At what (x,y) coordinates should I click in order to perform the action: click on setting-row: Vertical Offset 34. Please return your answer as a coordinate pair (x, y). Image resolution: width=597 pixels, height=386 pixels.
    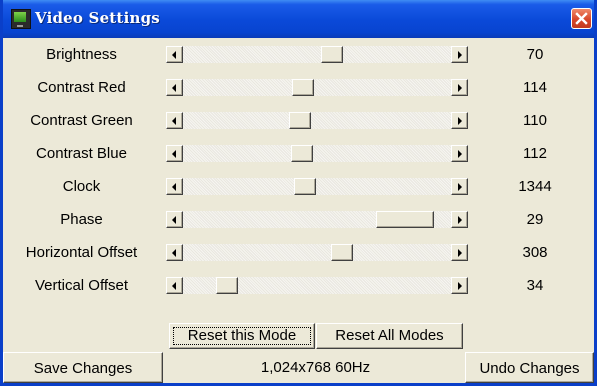
    Looking at the image, I should click on (298, 285).